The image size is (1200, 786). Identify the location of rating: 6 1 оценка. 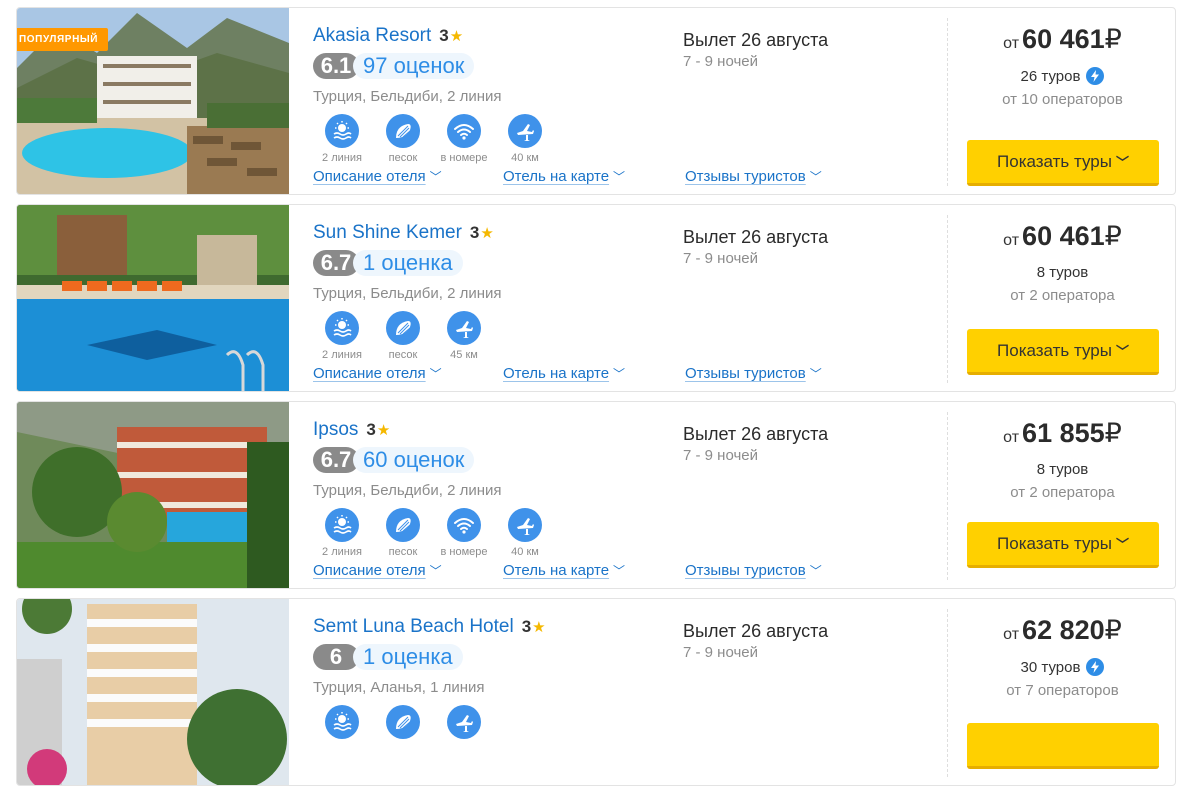
(493, 657).